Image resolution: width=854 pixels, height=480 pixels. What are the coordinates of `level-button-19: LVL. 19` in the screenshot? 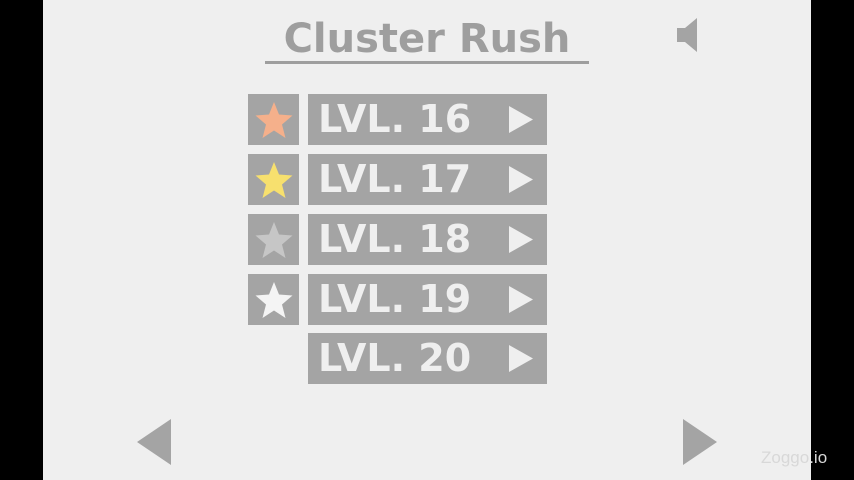 It's located at (427, 299).